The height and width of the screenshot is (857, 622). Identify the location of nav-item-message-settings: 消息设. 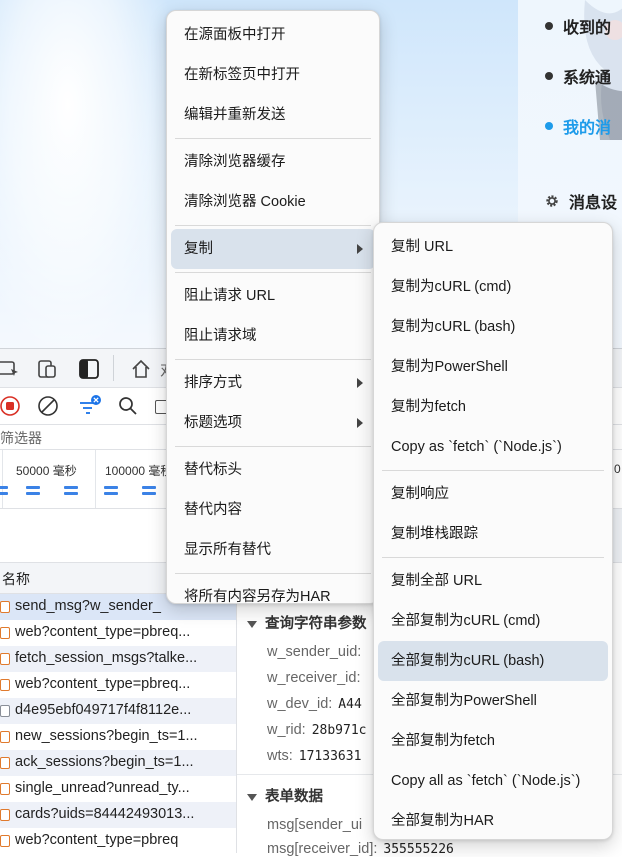
(581, 201).